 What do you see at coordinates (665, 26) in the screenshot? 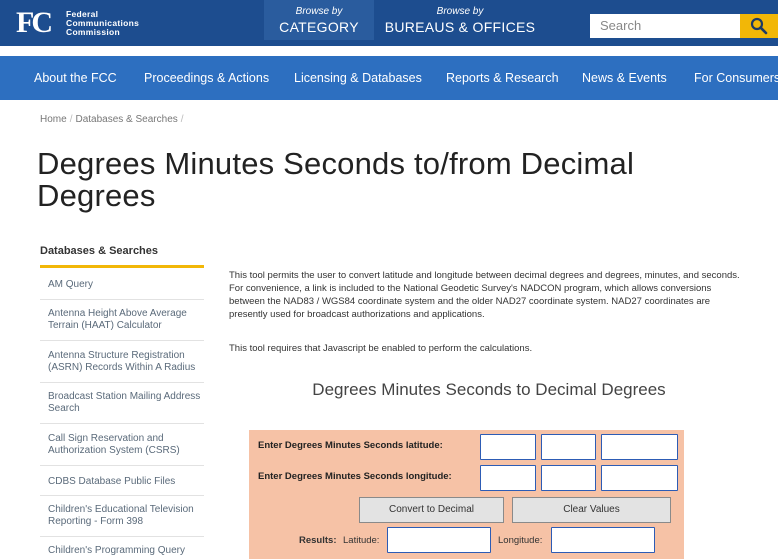
I see `search-input: Search` at bounding box center [665, 26].